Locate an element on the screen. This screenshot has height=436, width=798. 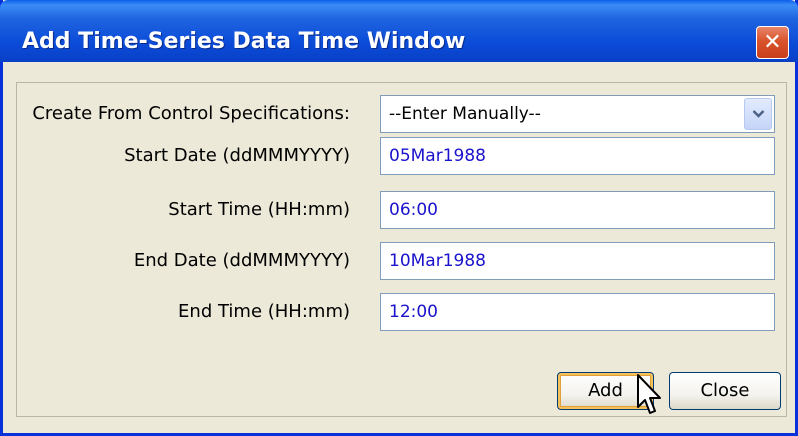
start-date-field is located at coordinates (577, 156).